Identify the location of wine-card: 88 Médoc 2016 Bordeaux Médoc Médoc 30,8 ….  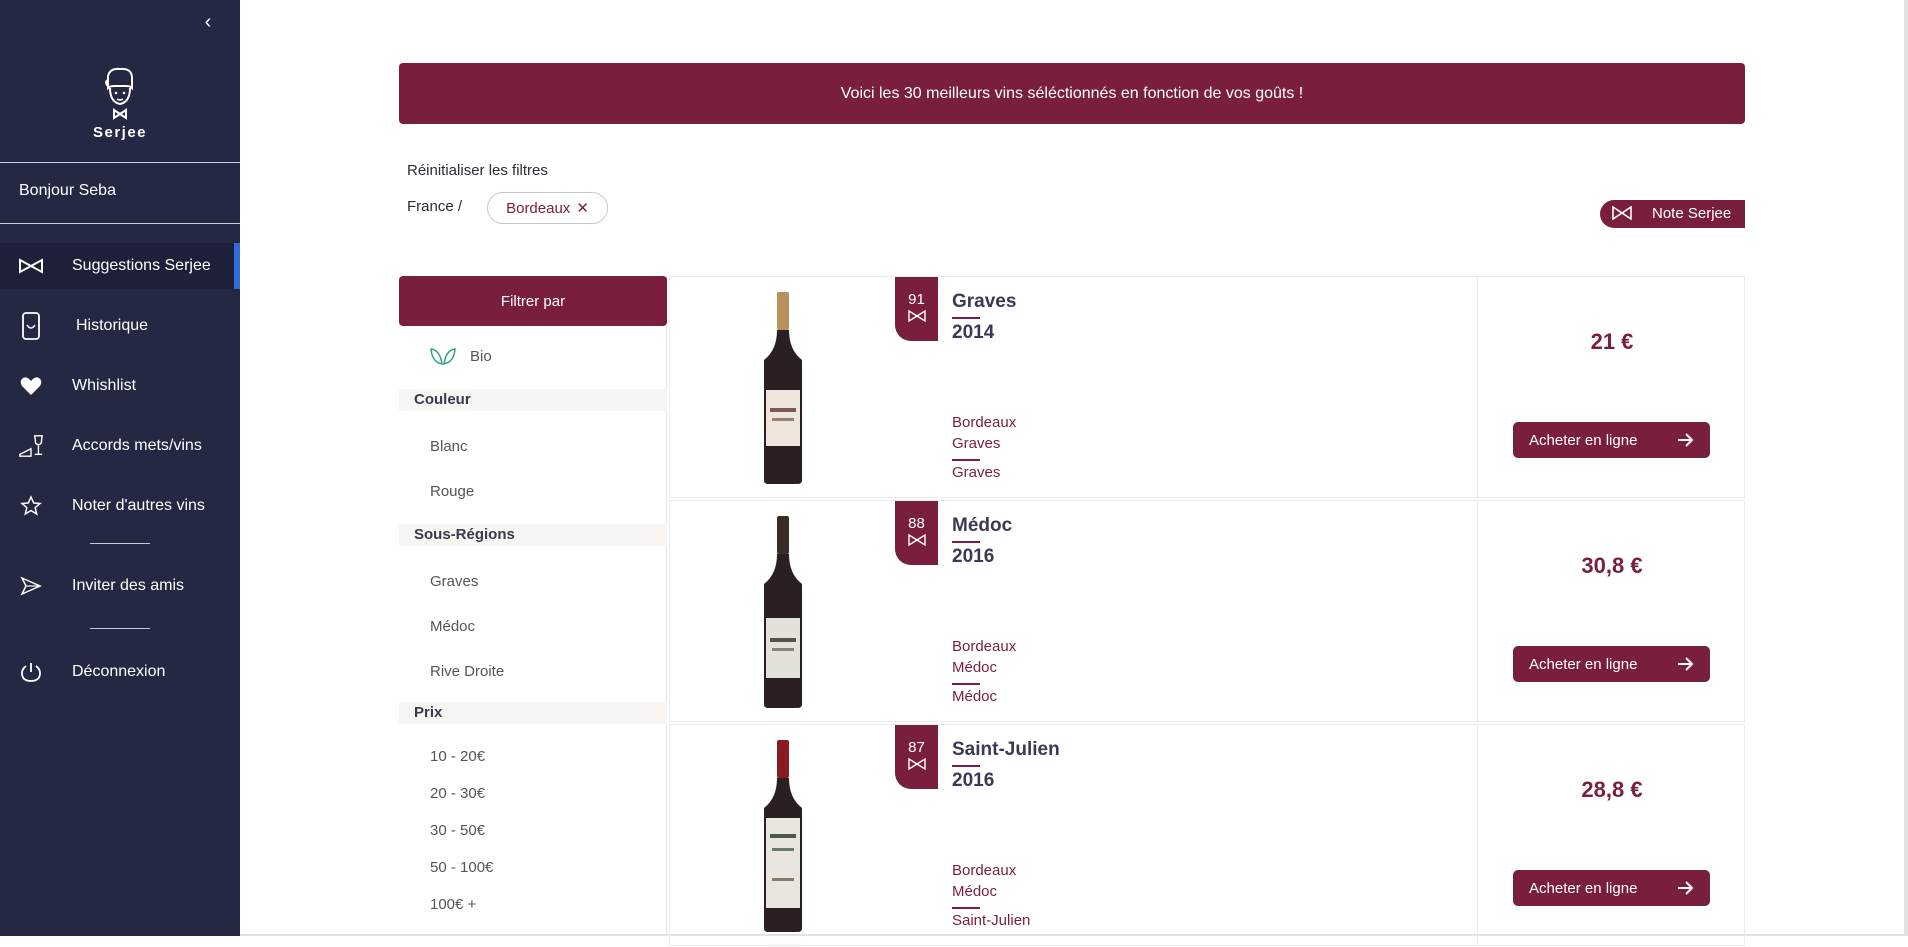
(1207, 611).